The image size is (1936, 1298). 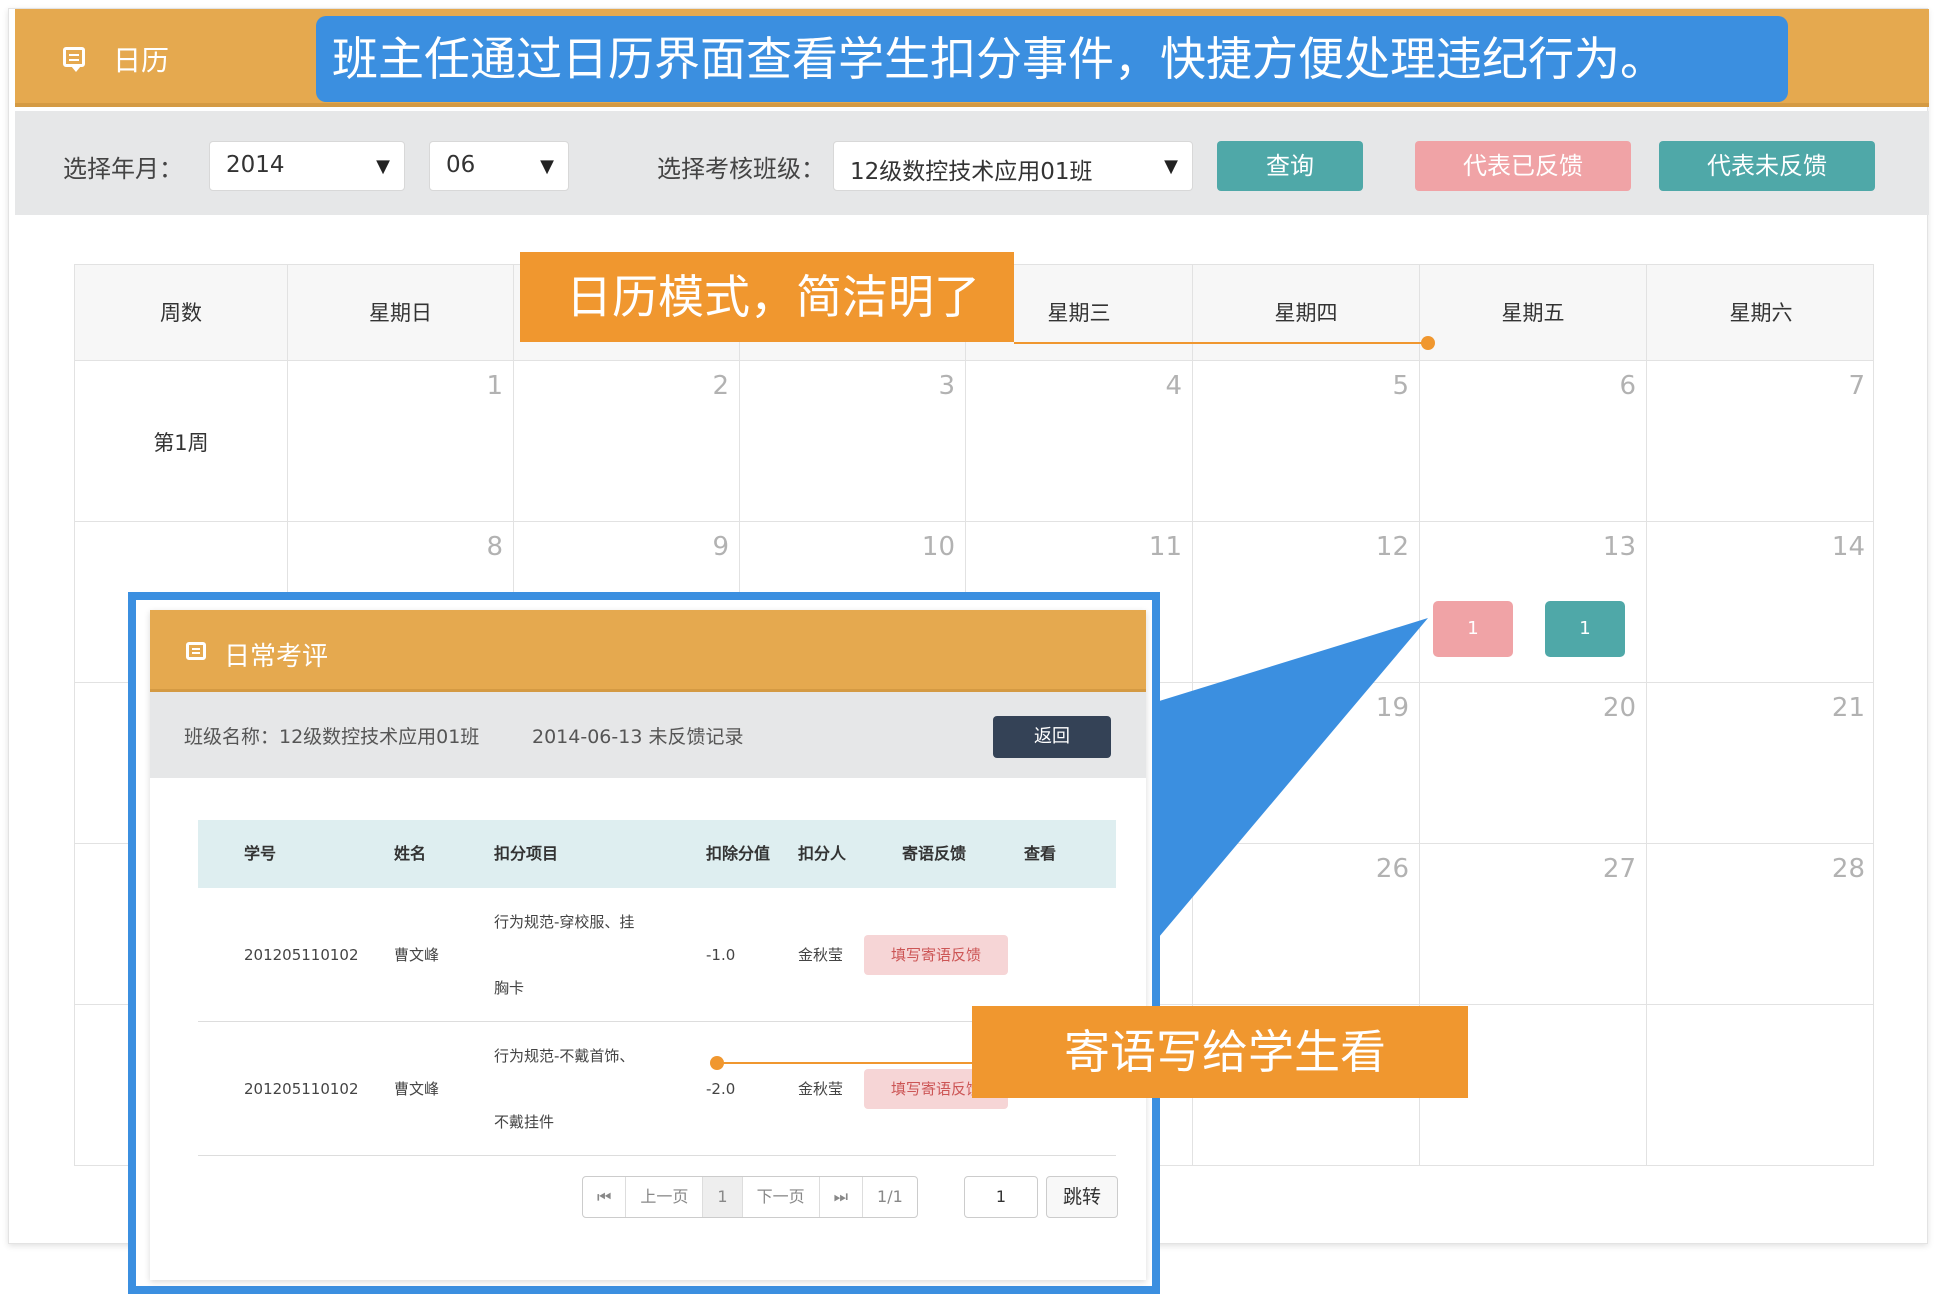 I want to click on calendar-week-row: 第1周 1 2 3 4 5 6 7, so click(x=974, y=441).